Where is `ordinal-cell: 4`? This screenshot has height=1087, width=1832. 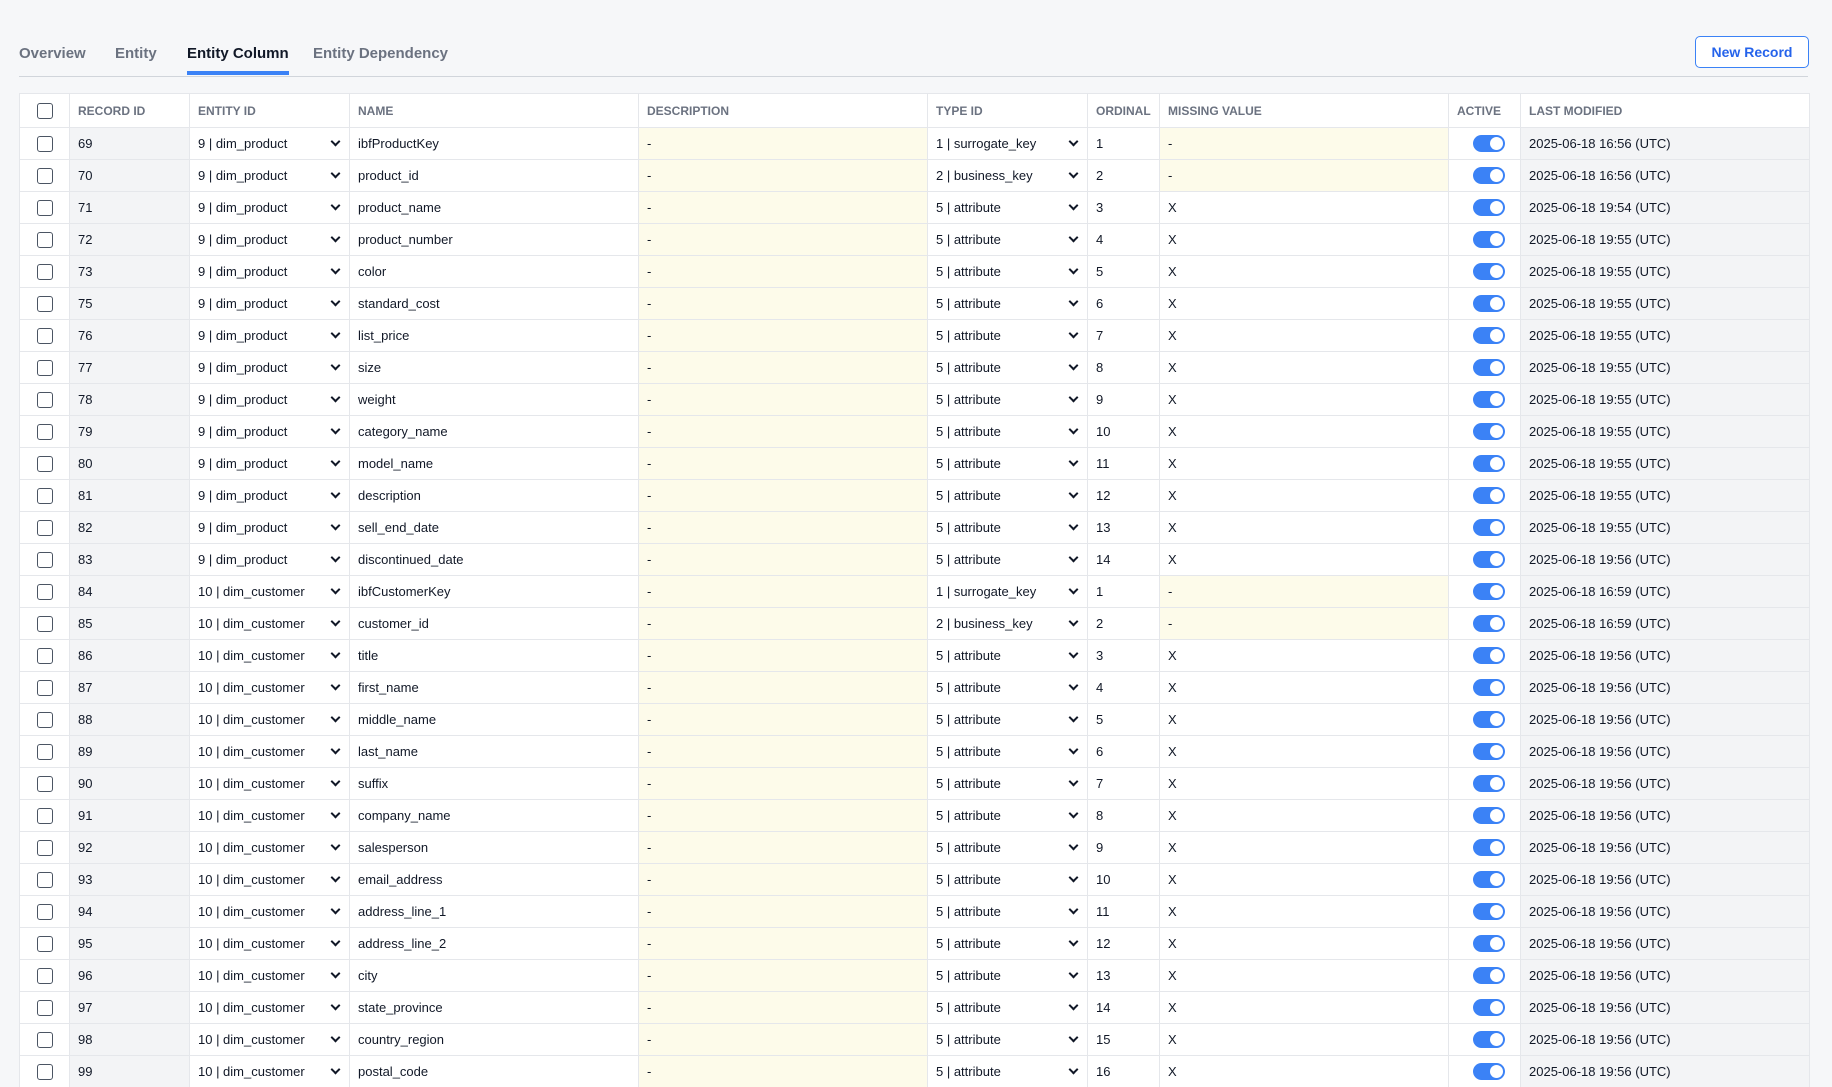 ordinal-cell: 4 is located at coordinates (1123, 687).